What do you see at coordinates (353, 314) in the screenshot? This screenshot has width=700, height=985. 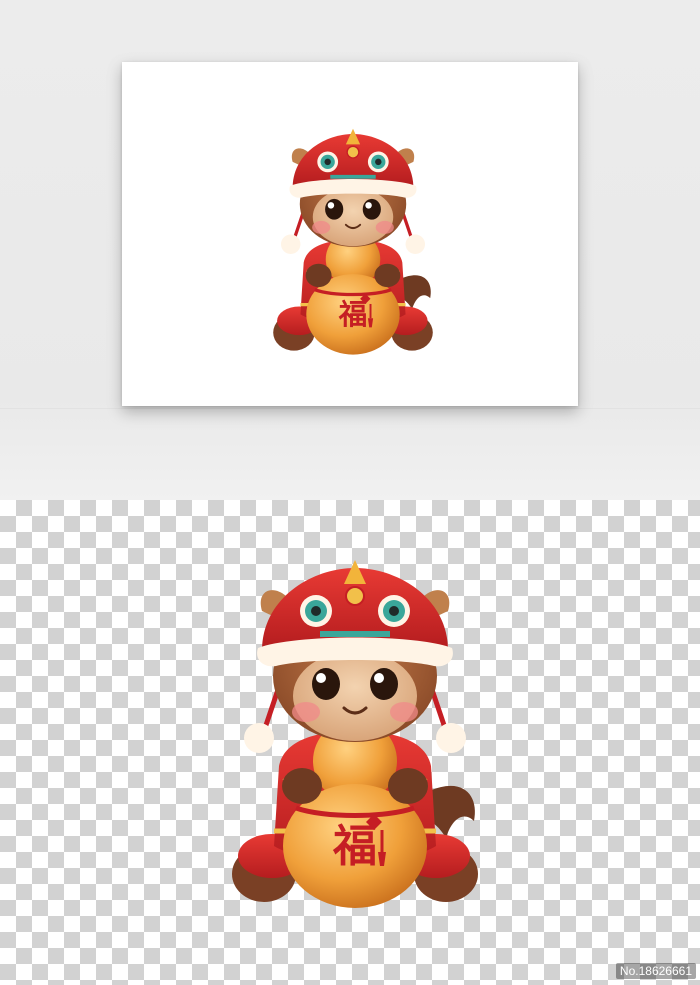 I see `fu-character-small: 福` at bounding box center [353, 314].